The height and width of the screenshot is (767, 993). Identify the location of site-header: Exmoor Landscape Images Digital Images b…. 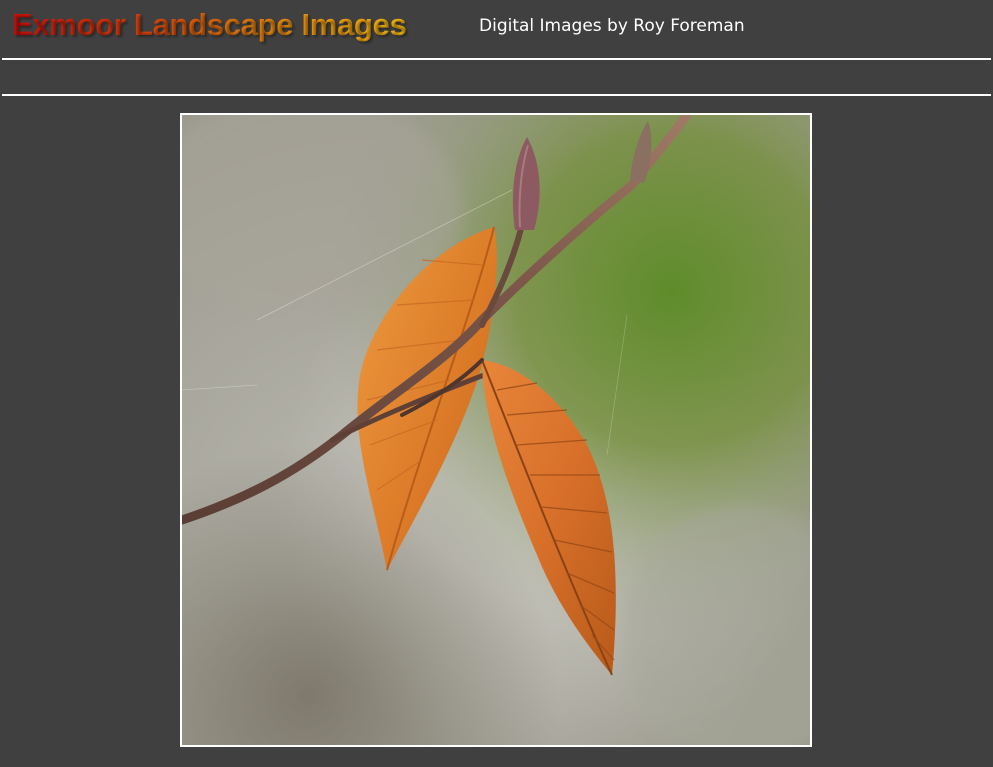
(496, 29).